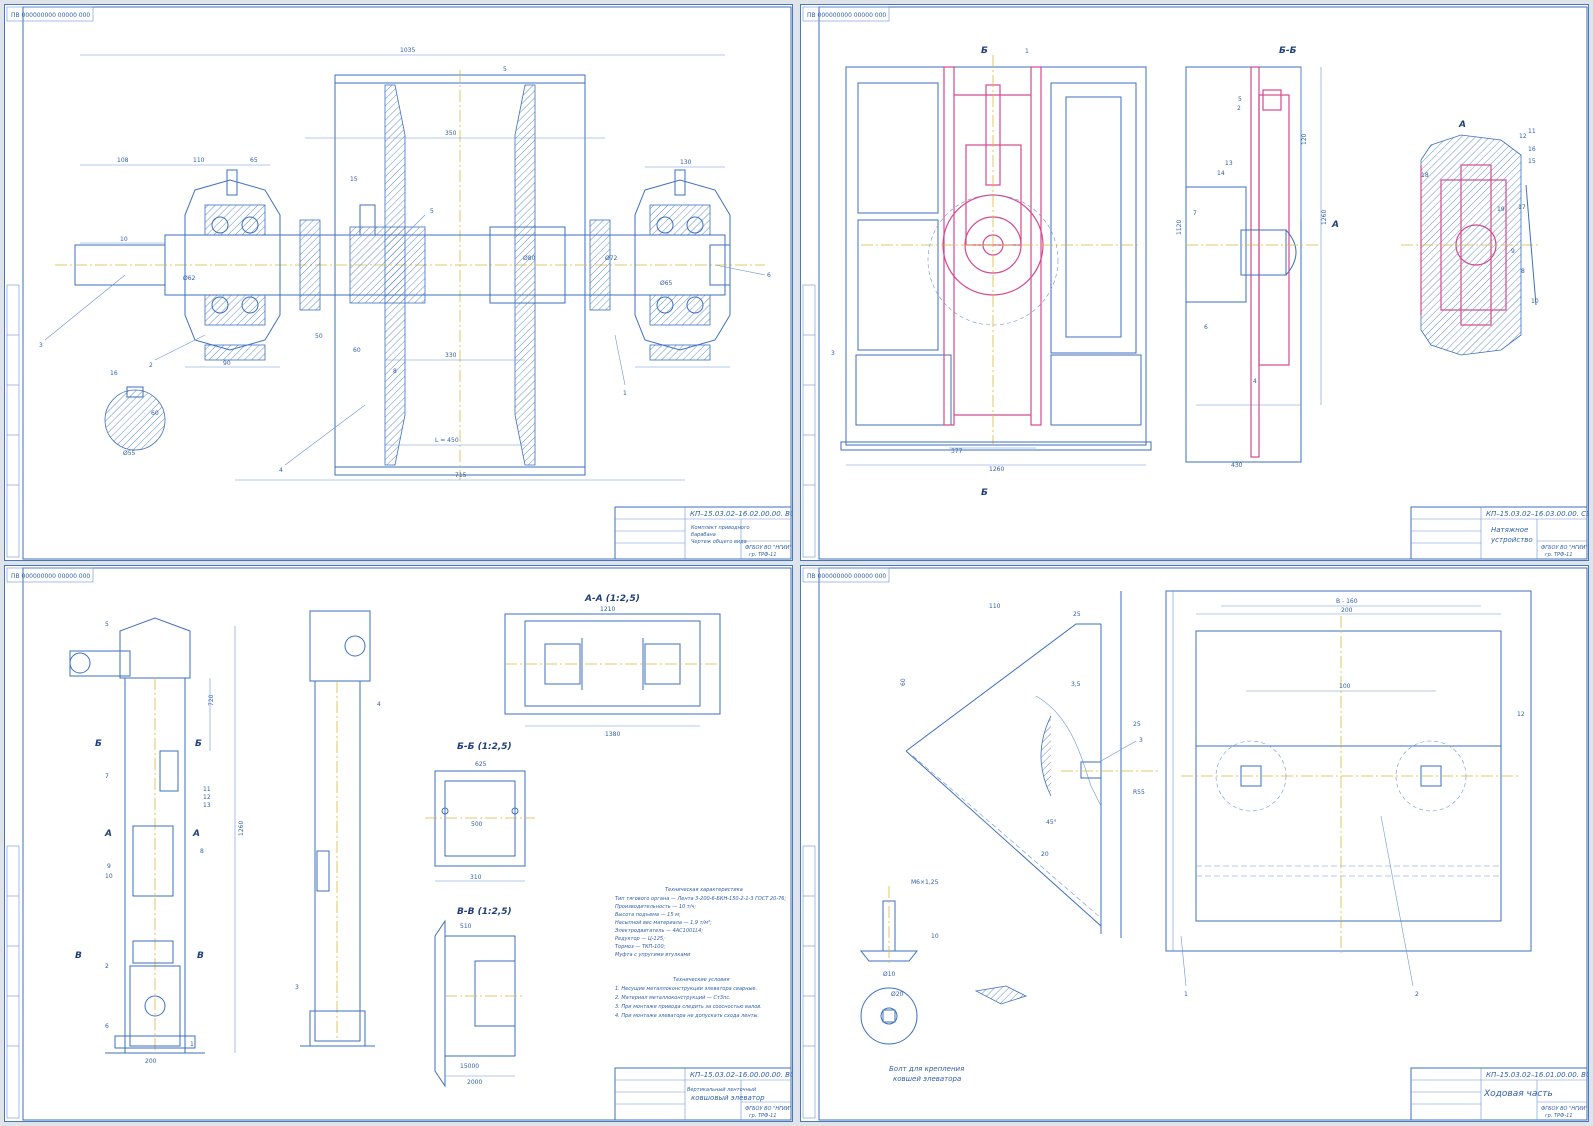 This screenshot has width=1593, height=1126. Describe the element at coordinates (925, 882) in the screenshot. I see `dim-m6: M6×1,25` at that location.